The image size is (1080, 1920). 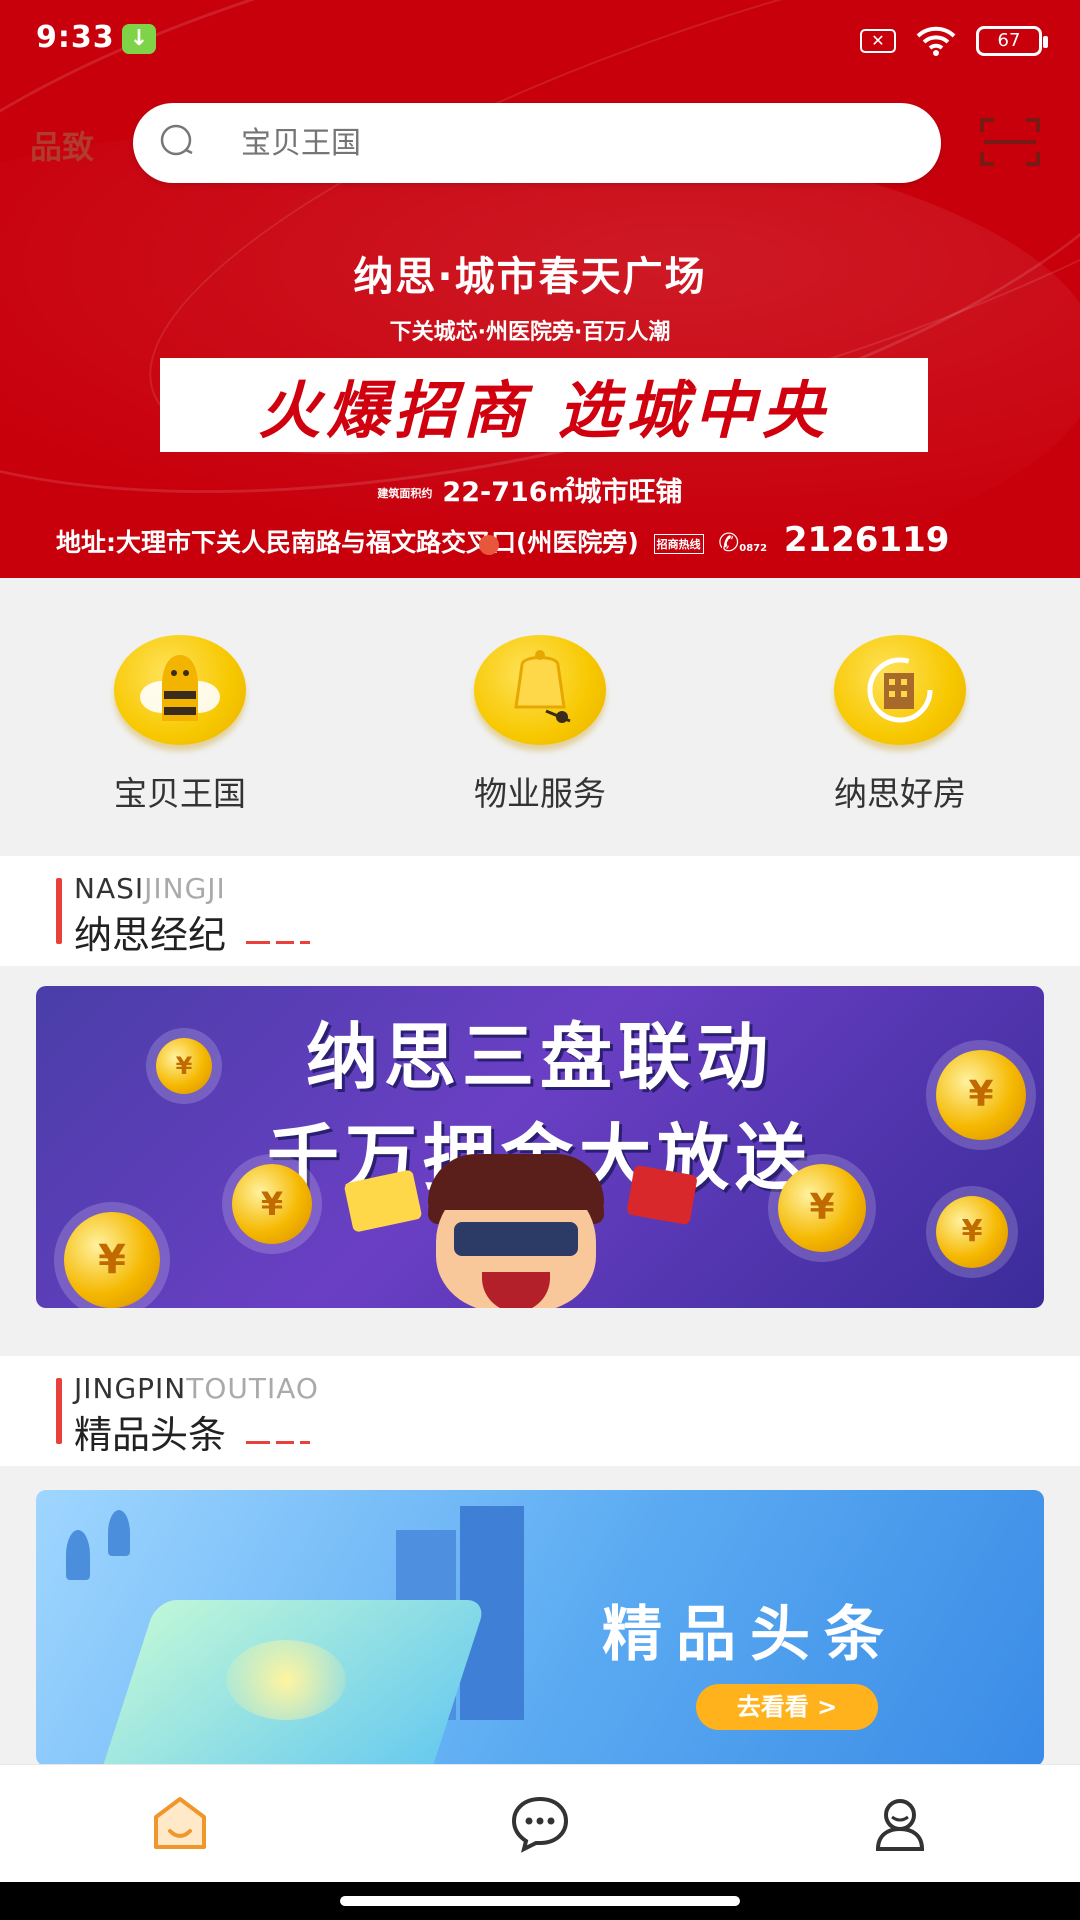 What do you see at coordinates (252, 1388) in the screenshot?
I see `section-en-light: TOUTIAO` at bounding box center [252, 1388].